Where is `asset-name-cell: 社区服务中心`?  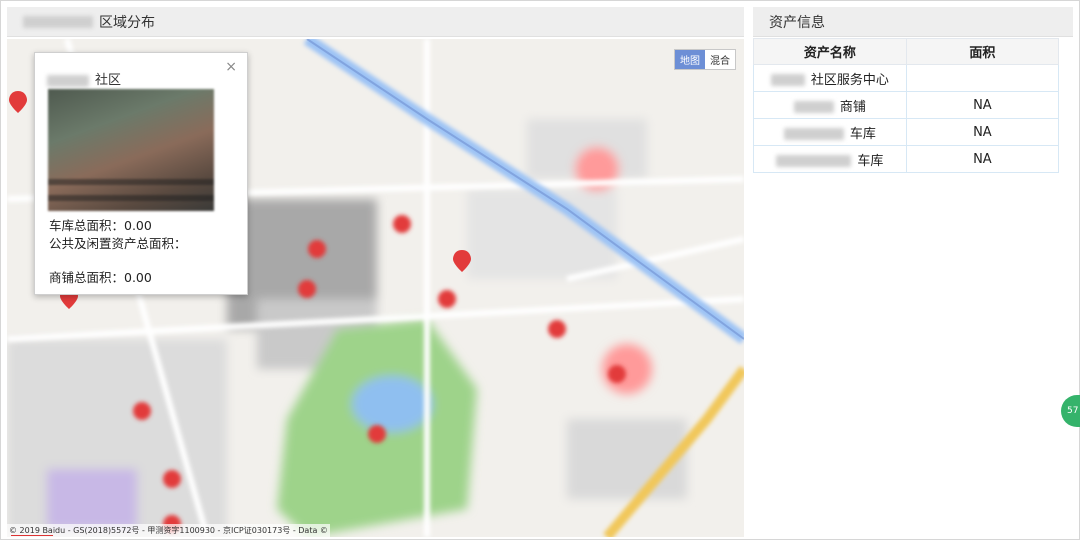
asset-name-cell: 社区服务中心 is located at coordinates (830, 78).